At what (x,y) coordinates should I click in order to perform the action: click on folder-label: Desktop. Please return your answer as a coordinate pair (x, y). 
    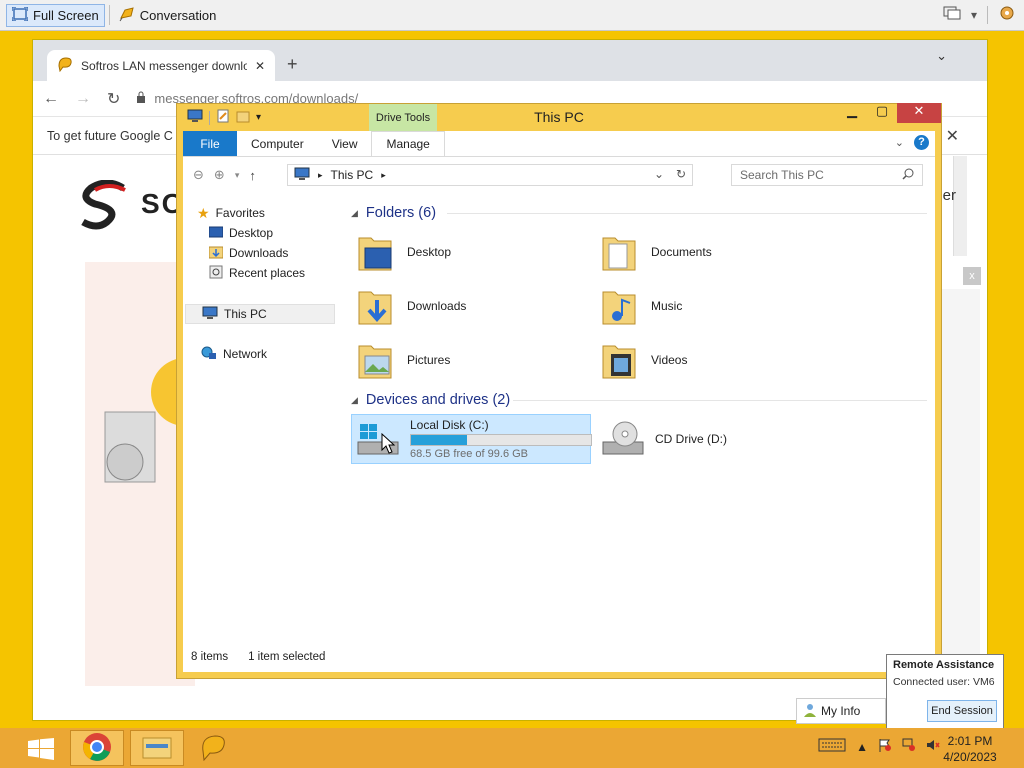
    Looking at the image, I should click on (429, 252).